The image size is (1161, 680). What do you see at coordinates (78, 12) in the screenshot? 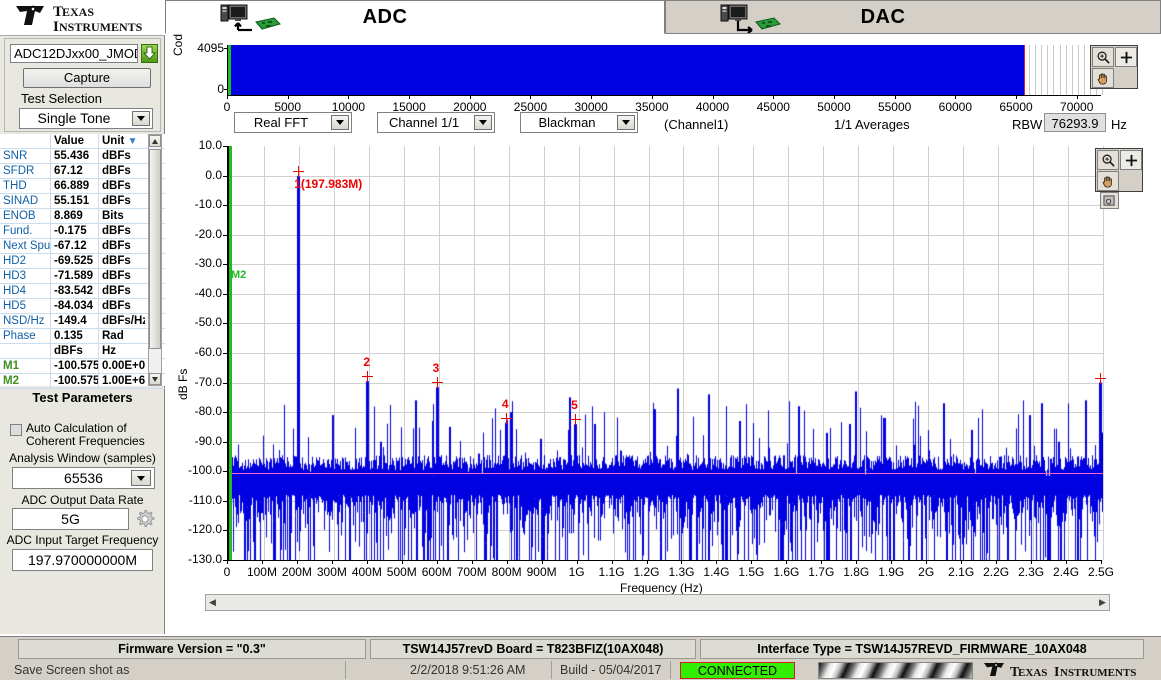
I see `svg-text: EXAS` at bounding box center [78, 12].